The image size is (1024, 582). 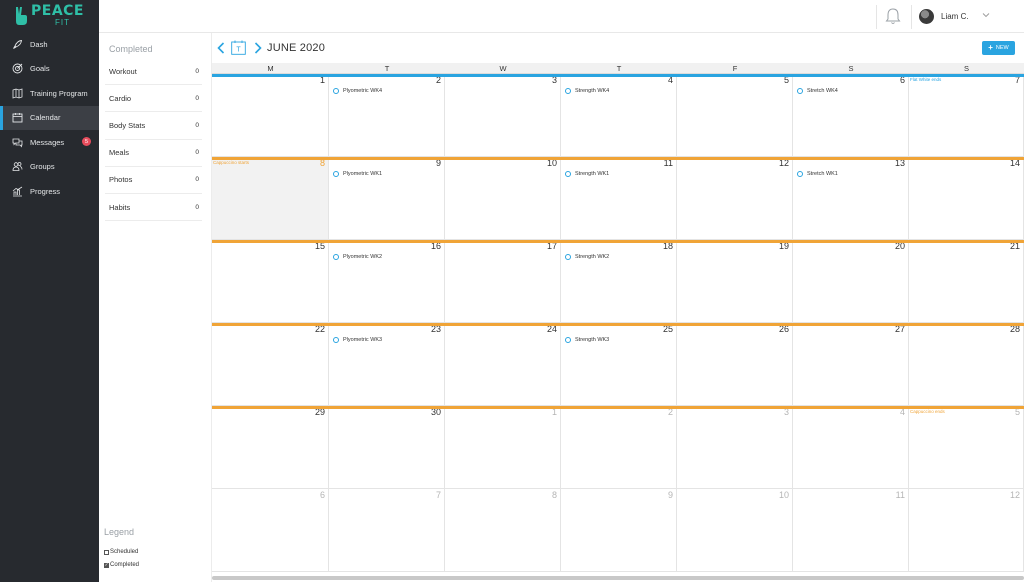 What do you see at coordinates (587, 91) in the screenshot?
I see `scheduled-workout: Strength WK4` at bounding box center [587, 91].